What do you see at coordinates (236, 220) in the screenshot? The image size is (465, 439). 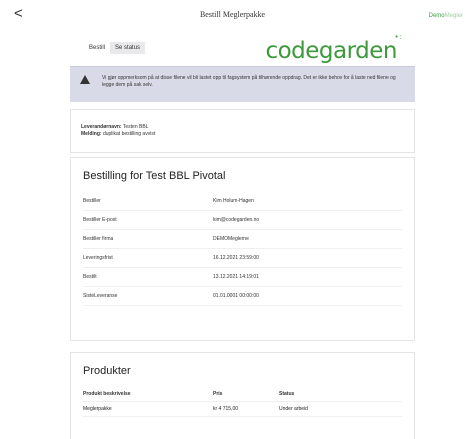 I see `row-value: kim@codegarden.no` at bounding box center [236, 220].